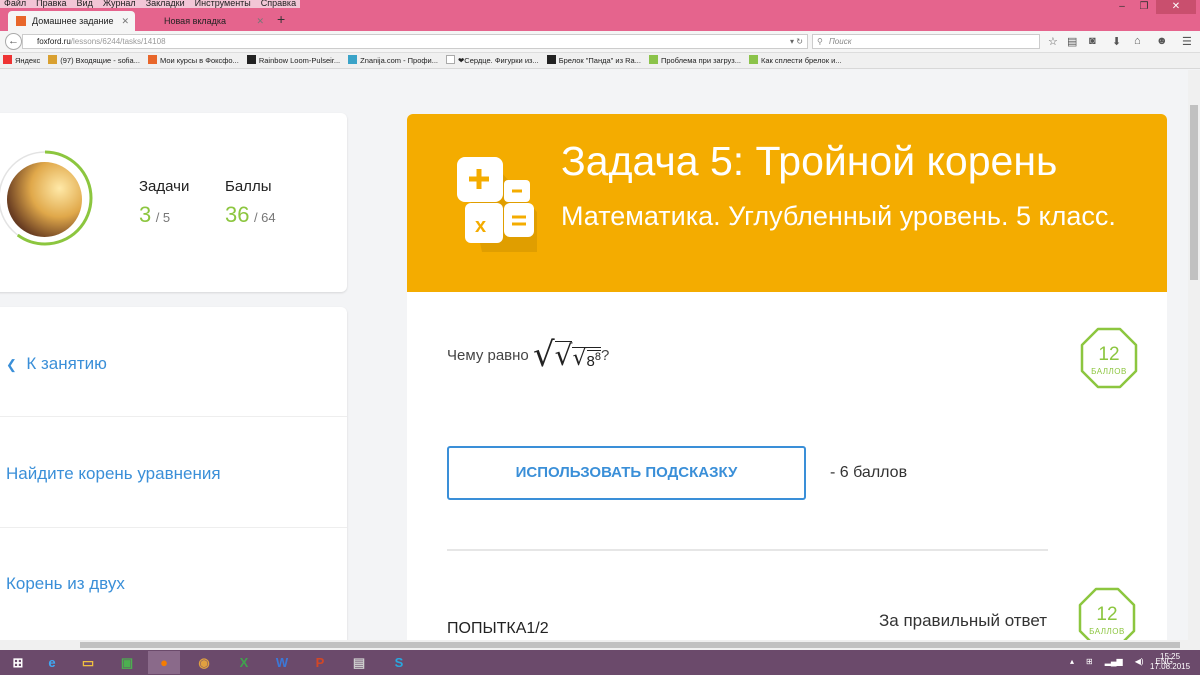 This screenshot has height=675, width=1200. What do you see at coordinates (1170, 662) in the screenshot?
I see `clock: 15:25 17.08.2015` at bounding box center [1170, 662].